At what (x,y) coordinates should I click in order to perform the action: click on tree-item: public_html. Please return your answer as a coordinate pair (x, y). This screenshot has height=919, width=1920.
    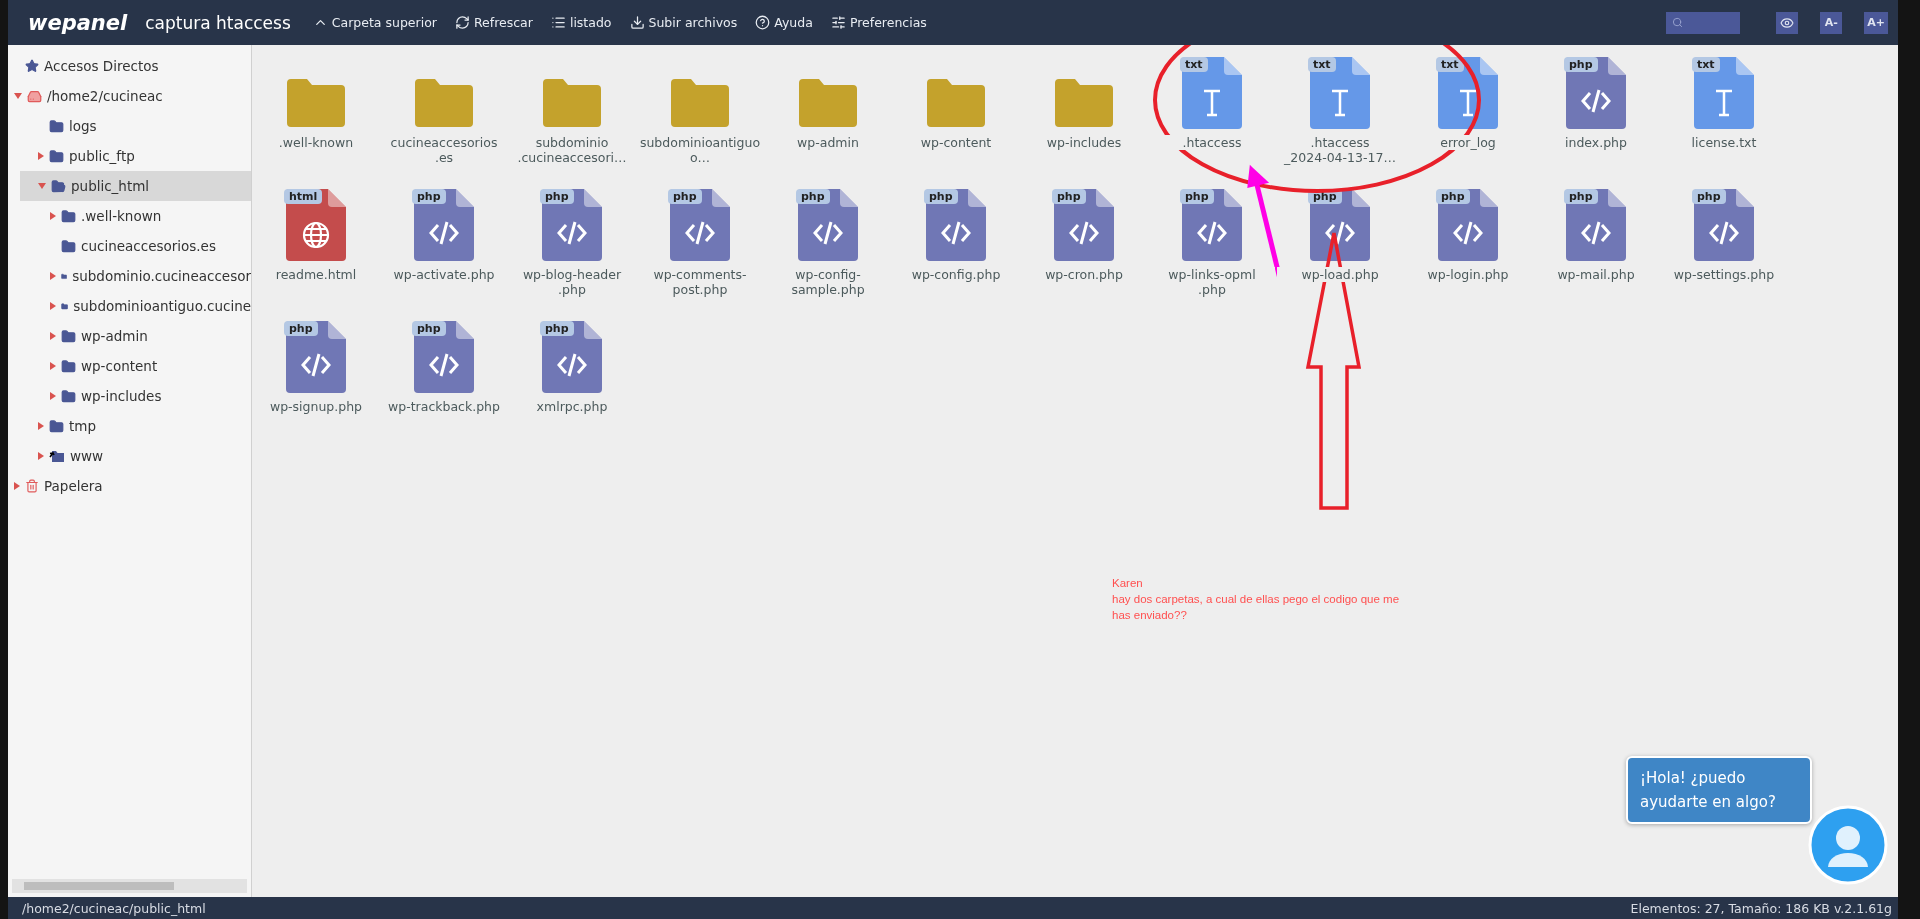
    Looking at the image, I should click on (135, 186).